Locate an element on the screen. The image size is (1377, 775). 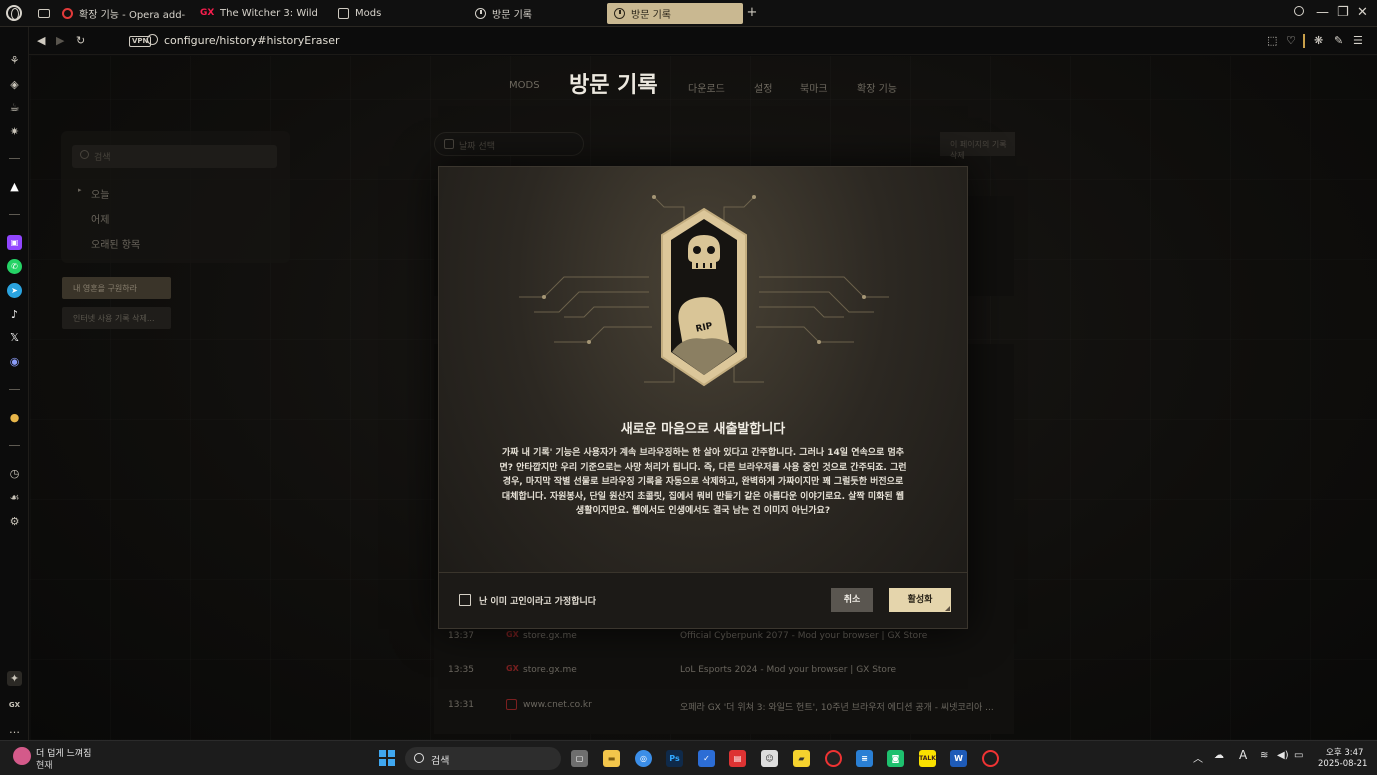
close-button: ✕ is located at coordinates (1362, 12).